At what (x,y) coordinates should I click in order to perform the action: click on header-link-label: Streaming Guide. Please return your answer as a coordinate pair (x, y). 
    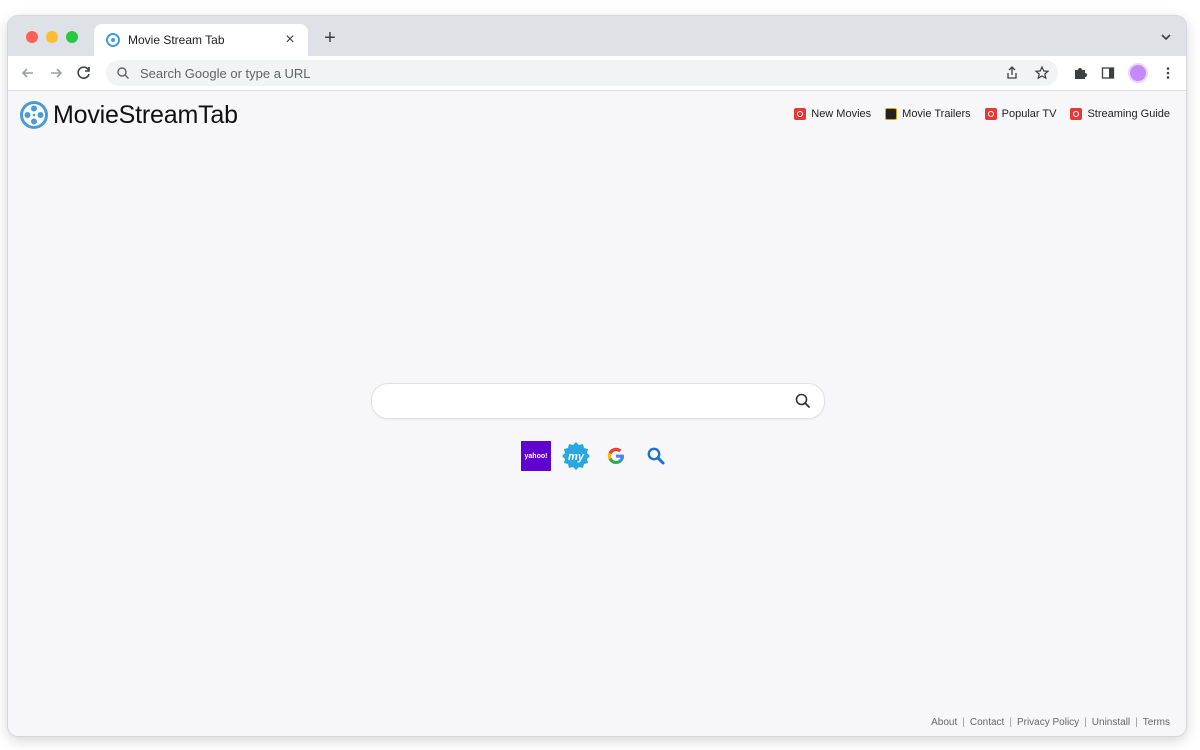
    Looking at the image, I should click on (1128, 114).